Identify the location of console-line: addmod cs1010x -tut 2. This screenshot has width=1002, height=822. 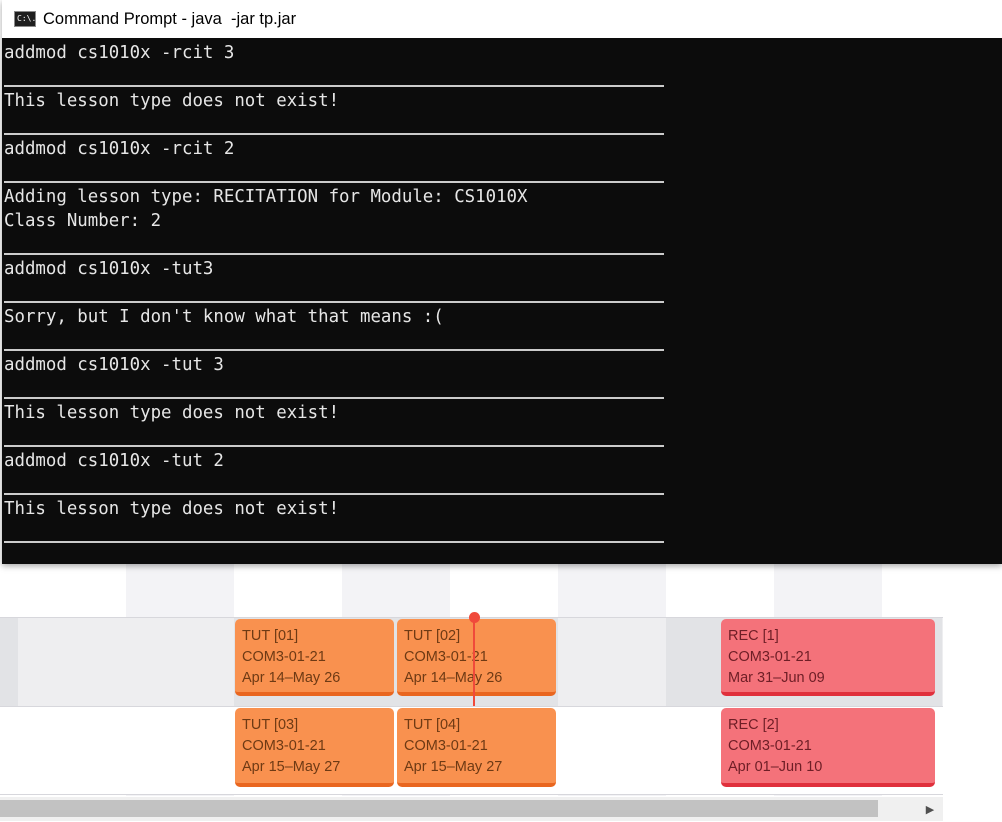
(114, 461).